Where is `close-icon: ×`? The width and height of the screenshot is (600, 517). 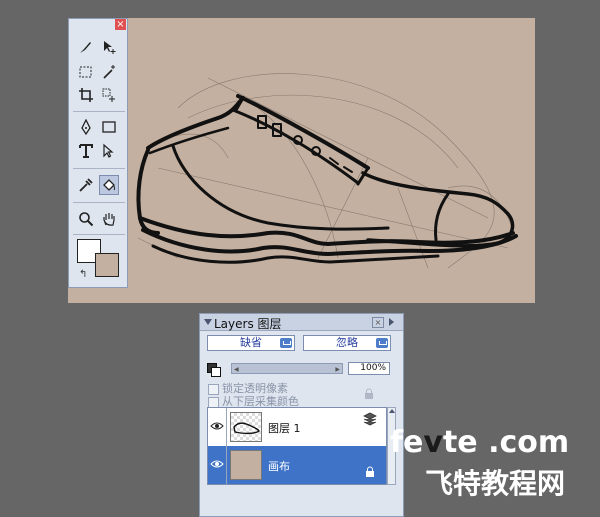
close-icon: × is located at coordinates (378, 322).